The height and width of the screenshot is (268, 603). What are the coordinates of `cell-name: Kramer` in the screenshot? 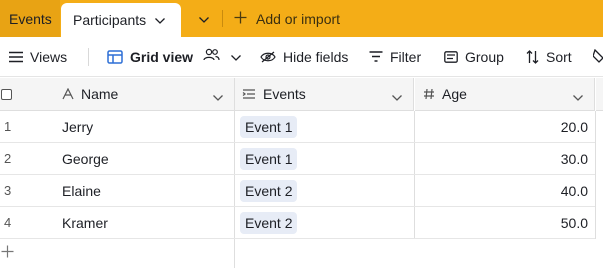 It's located at (141, 222).